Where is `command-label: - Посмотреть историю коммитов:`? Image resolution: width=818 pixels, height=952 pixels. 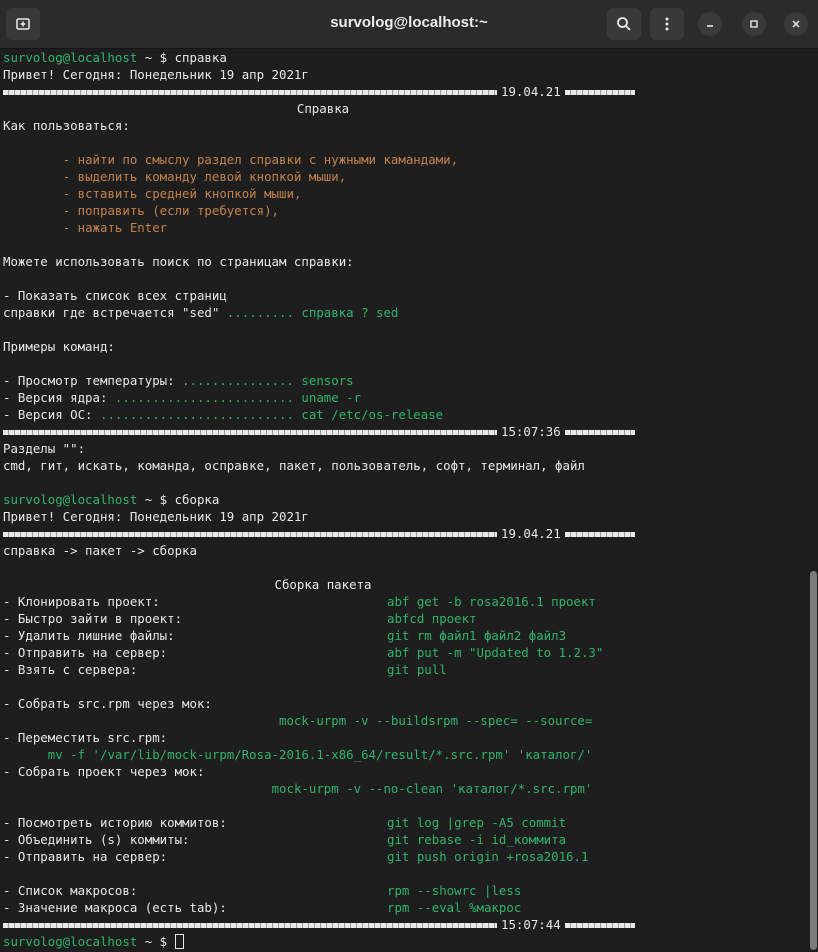 command-label: - Посмотреть историю коммитов: is located at coordinates (115, 822).